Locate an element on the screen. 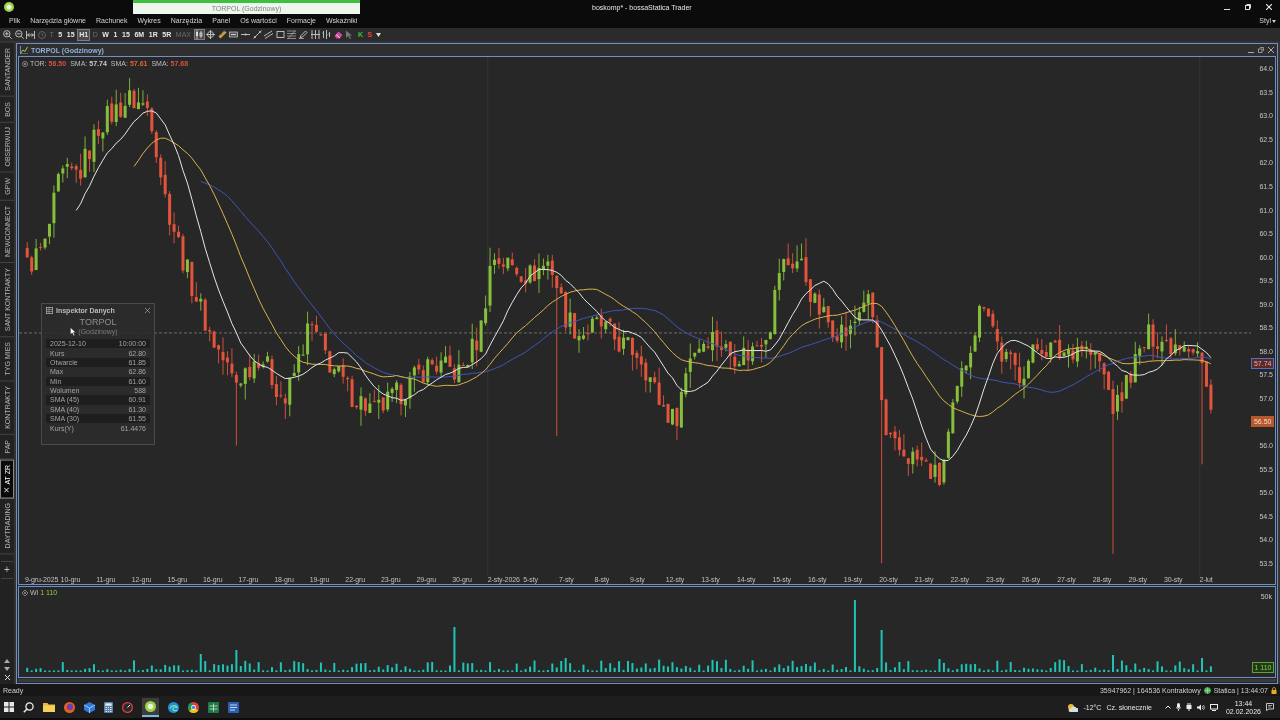 The width and height of the screenshot is (1280, 720). chart-icon is located at coordinates (24, 50).